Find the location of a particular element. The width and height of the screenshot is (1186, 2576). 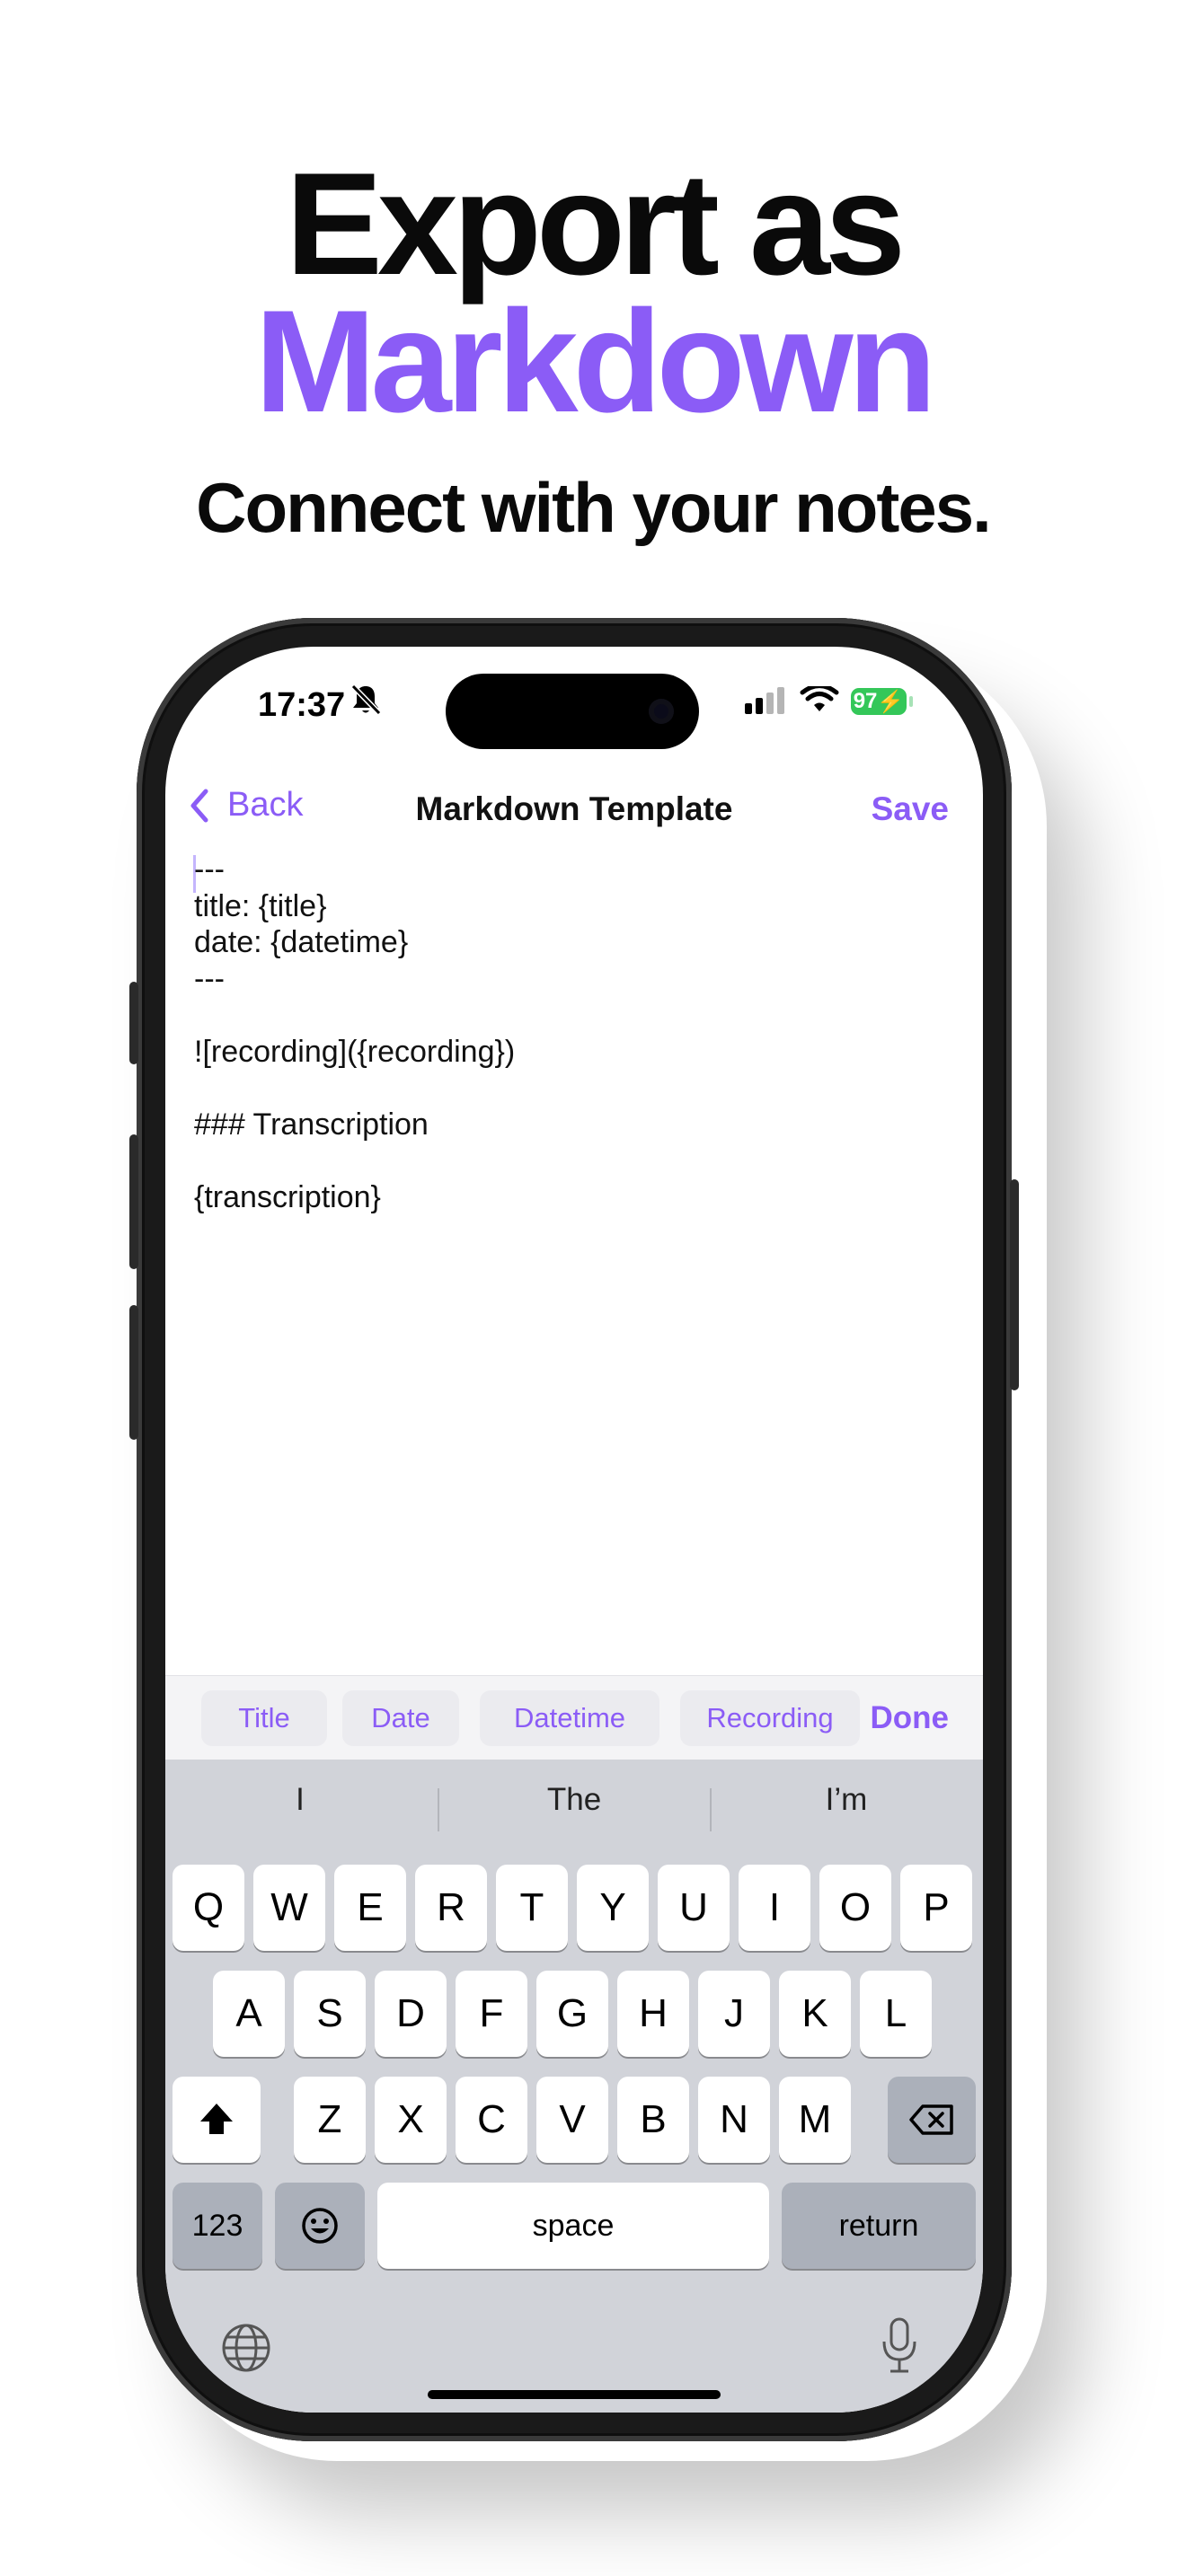

microphone-icon is located at coordinates (899, 2346).